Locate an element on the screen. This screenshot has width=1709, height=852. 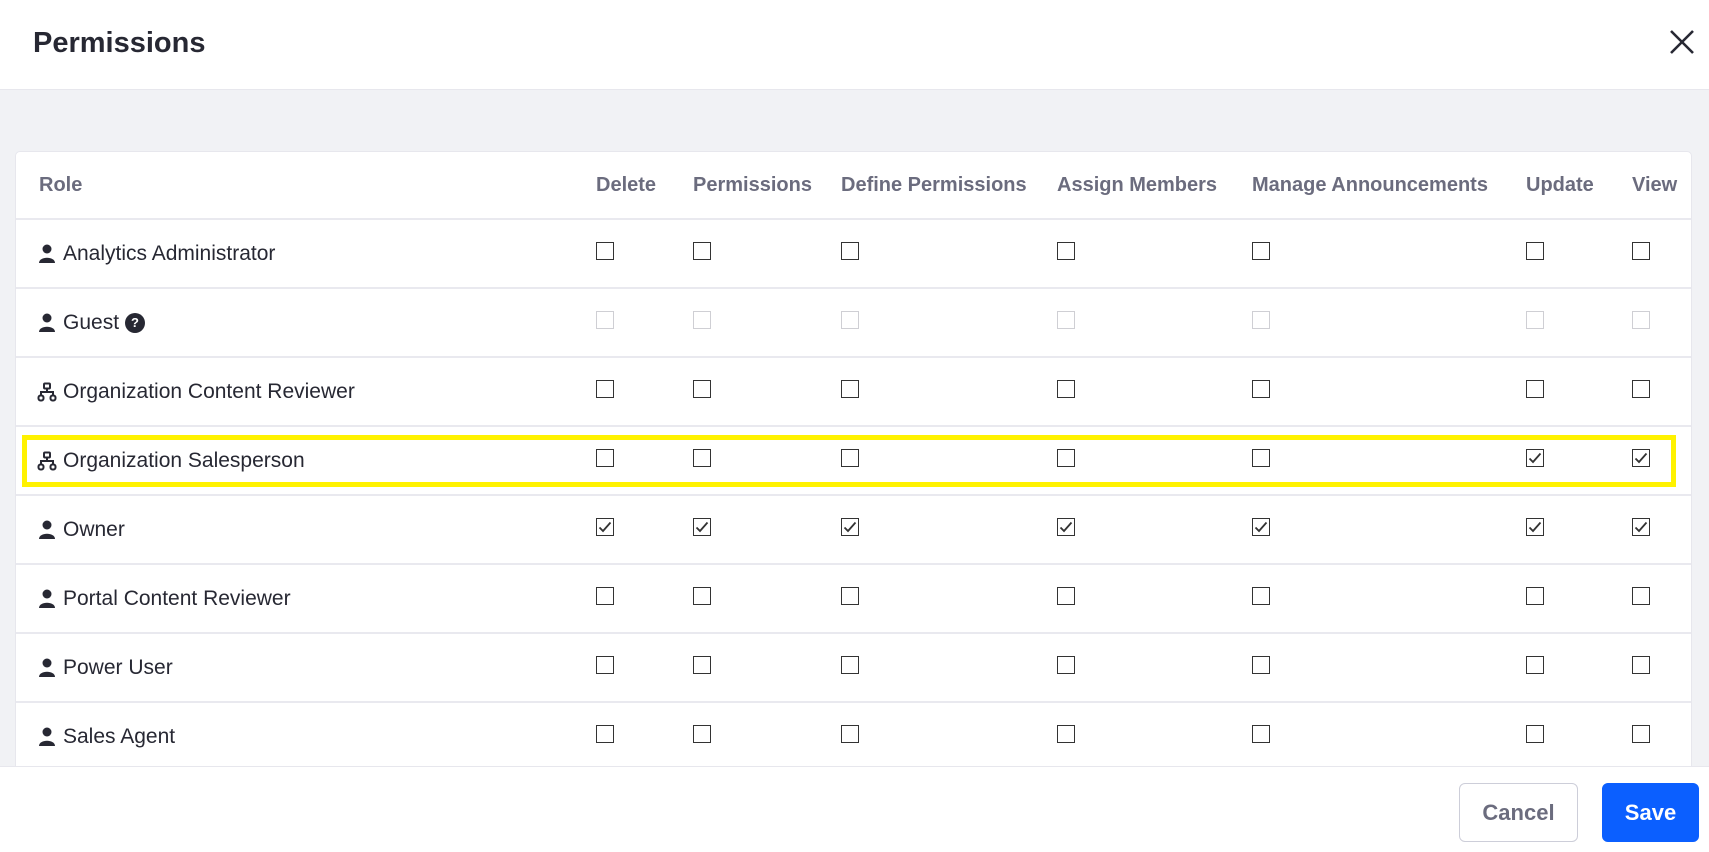
modal-title: Permissions is located at coordinates (119, 43).